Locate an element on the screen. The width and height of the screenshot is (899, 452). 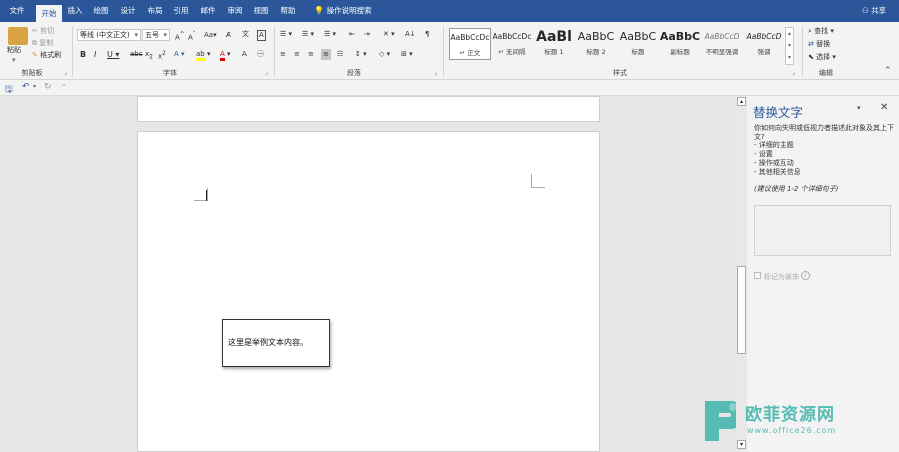
style-subtitle: AaBbC 副标题 is located at coordinates (680, 44).